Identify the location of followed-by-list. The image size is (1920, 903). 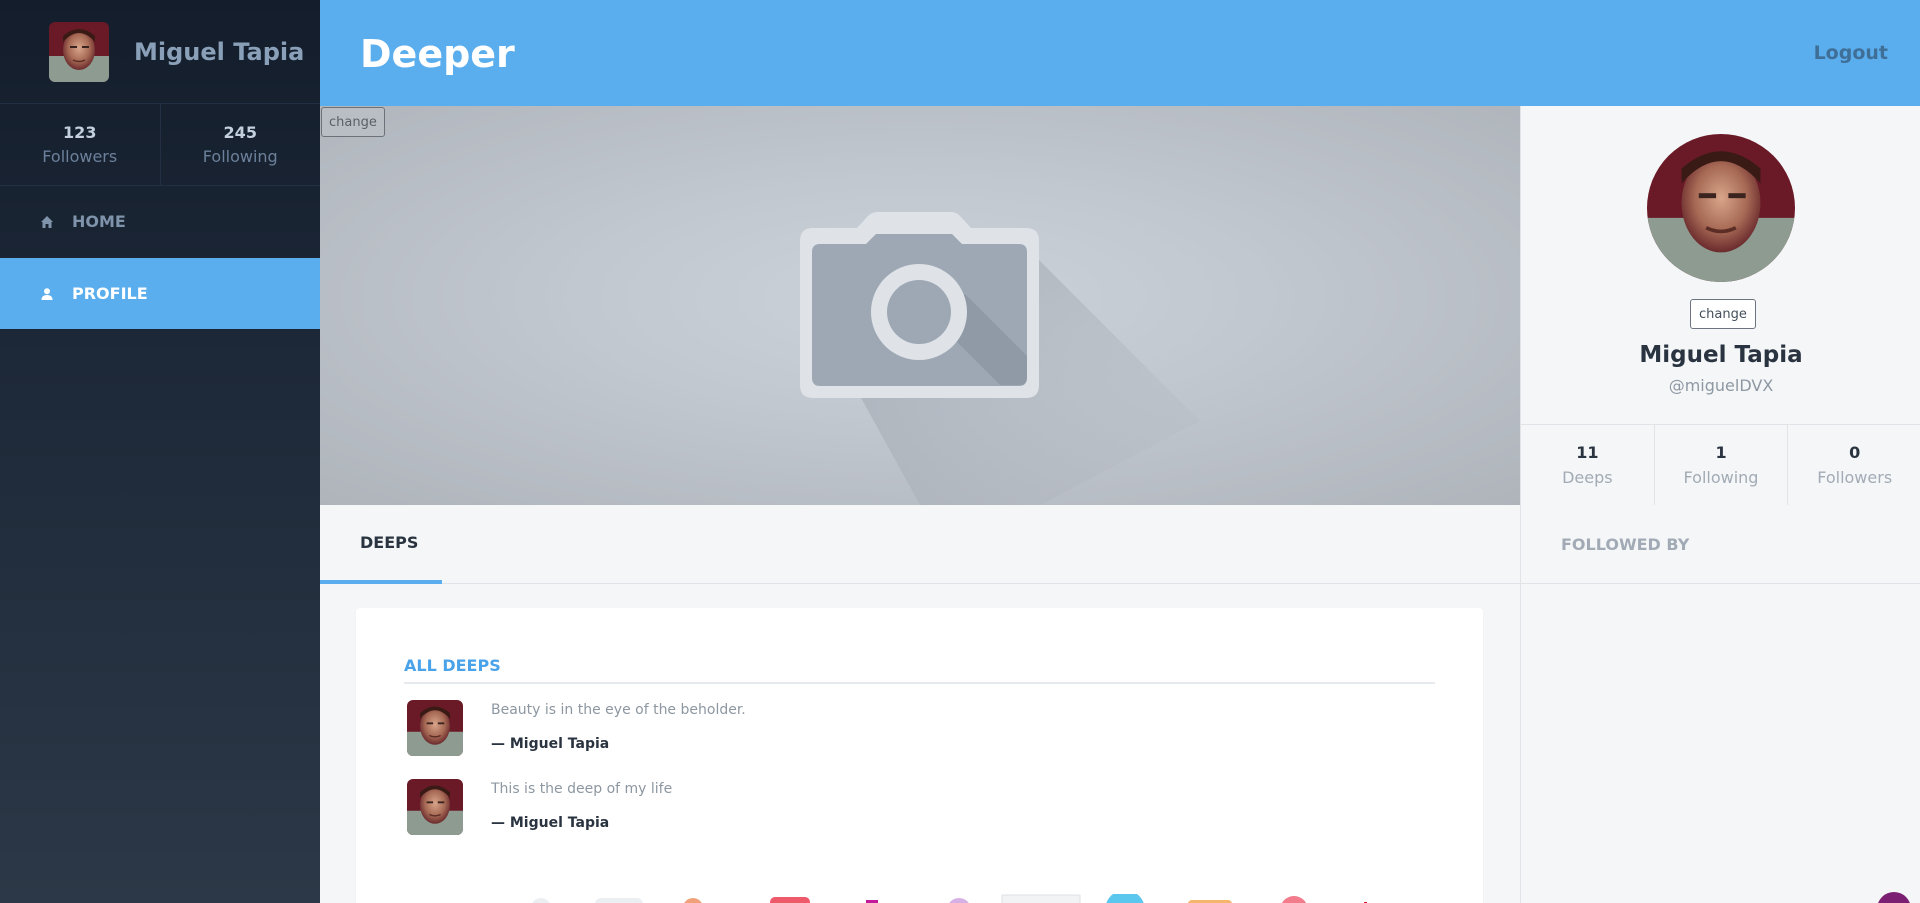
(1720, 743).